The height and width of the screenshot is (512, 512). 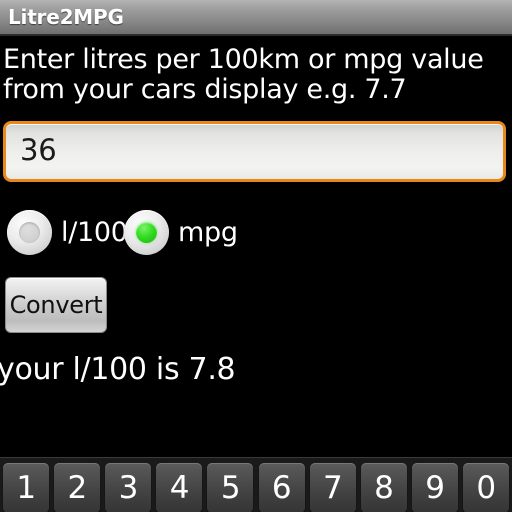 I want to click on key-6: 6, so click(x=281, y=487).